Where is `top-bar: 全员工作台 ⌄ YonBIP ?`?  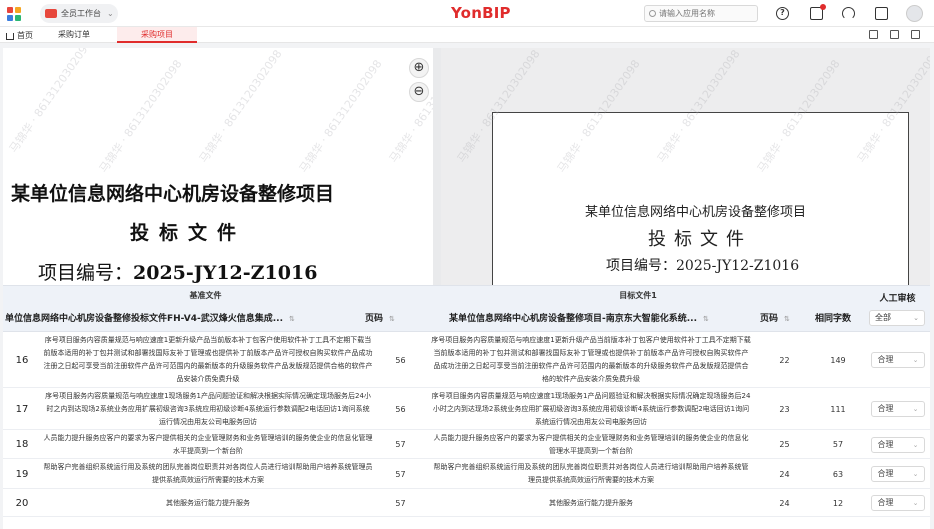
top-bar: 全员工作台 ⌄ YonBIP ? is located at coordinates (467, 13).